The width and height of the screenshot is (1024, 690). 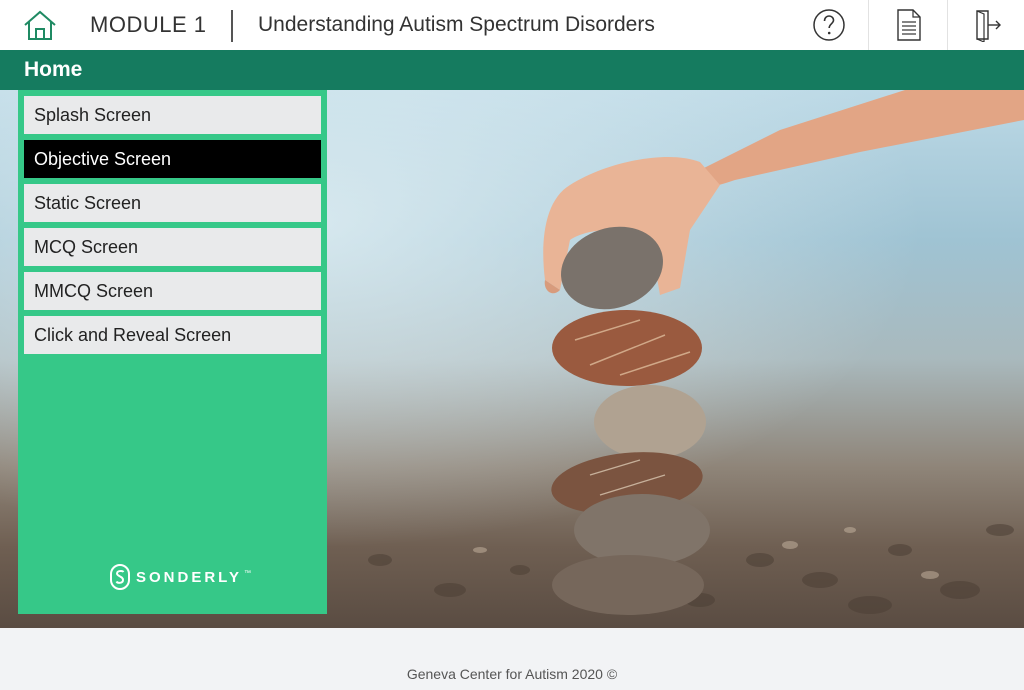 What do you see at coordinates (172, 335) in the screenshot?
I see `menu-item-click-and-reveal-screen: Click and Reveal Screen` at bounding box center [172, 335].